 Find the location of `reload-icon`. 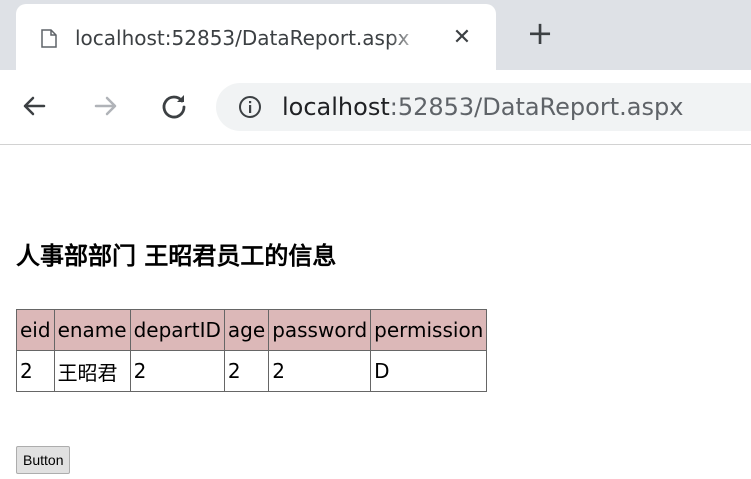

reload-icon is located at coordinates (174, 106).